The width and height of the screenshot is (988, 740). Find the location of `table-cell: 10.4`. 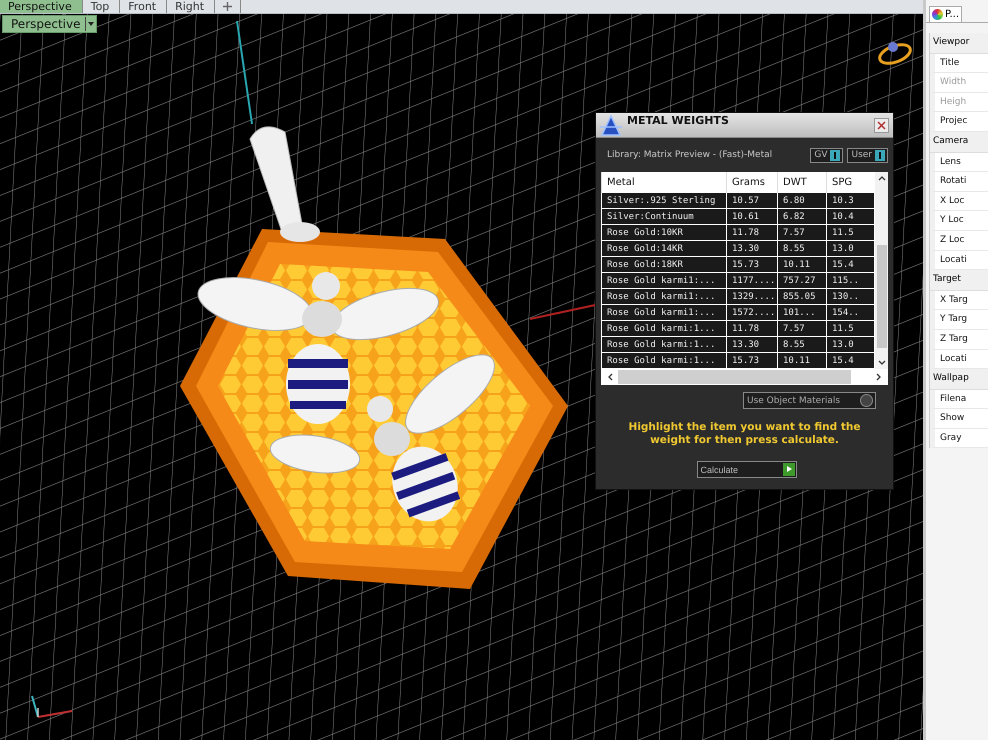

table-cell: 10.4 is located at coordinates (850, 216).